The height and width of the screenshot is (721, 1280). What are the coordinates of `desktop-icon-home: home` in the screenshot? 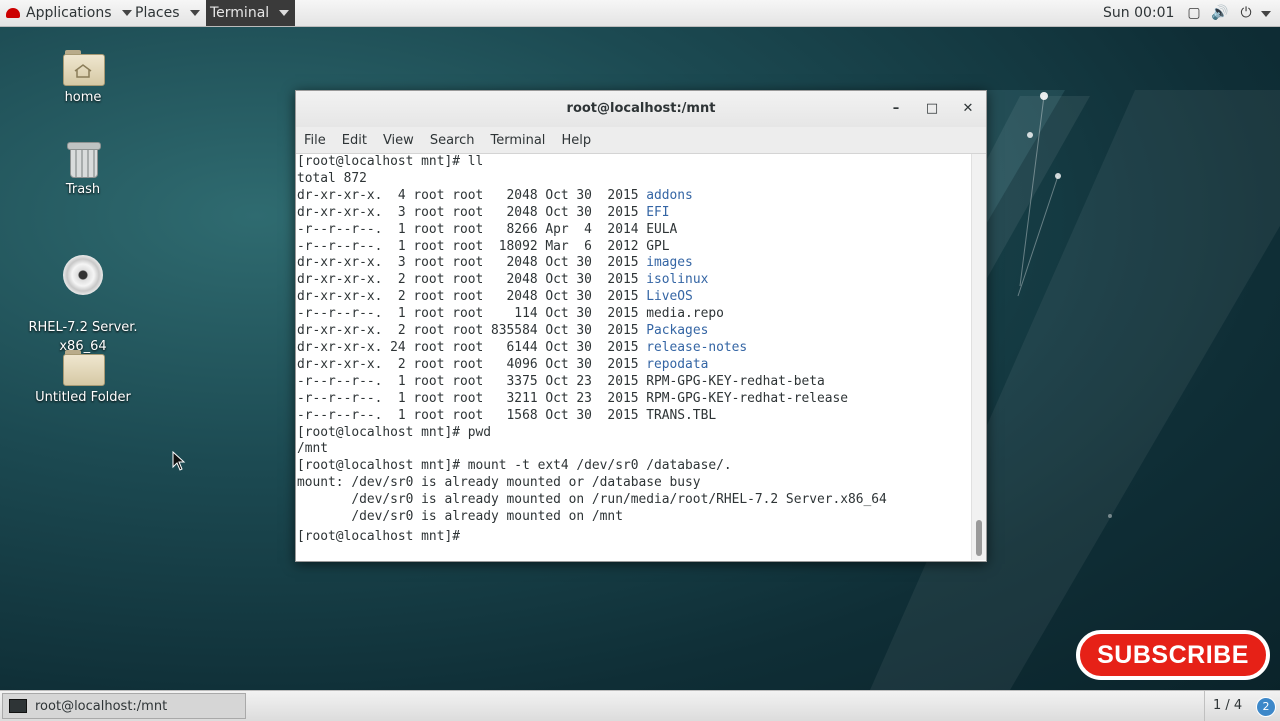 It's located at (83, 78).